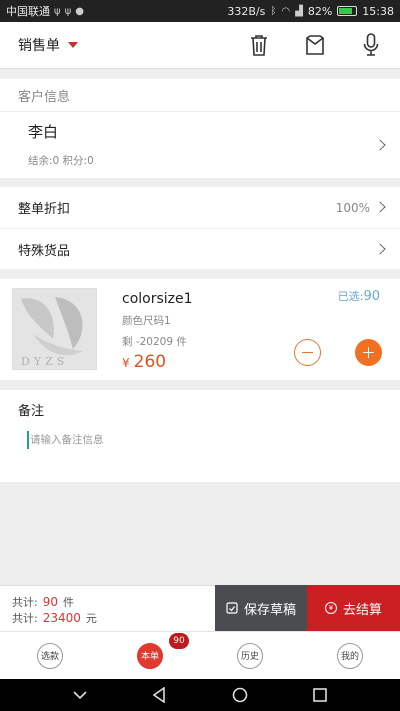  What do you see at coordinates (371, 45) in the screenshot?
I see `microphone-icon` at bounding box center [371, 45].